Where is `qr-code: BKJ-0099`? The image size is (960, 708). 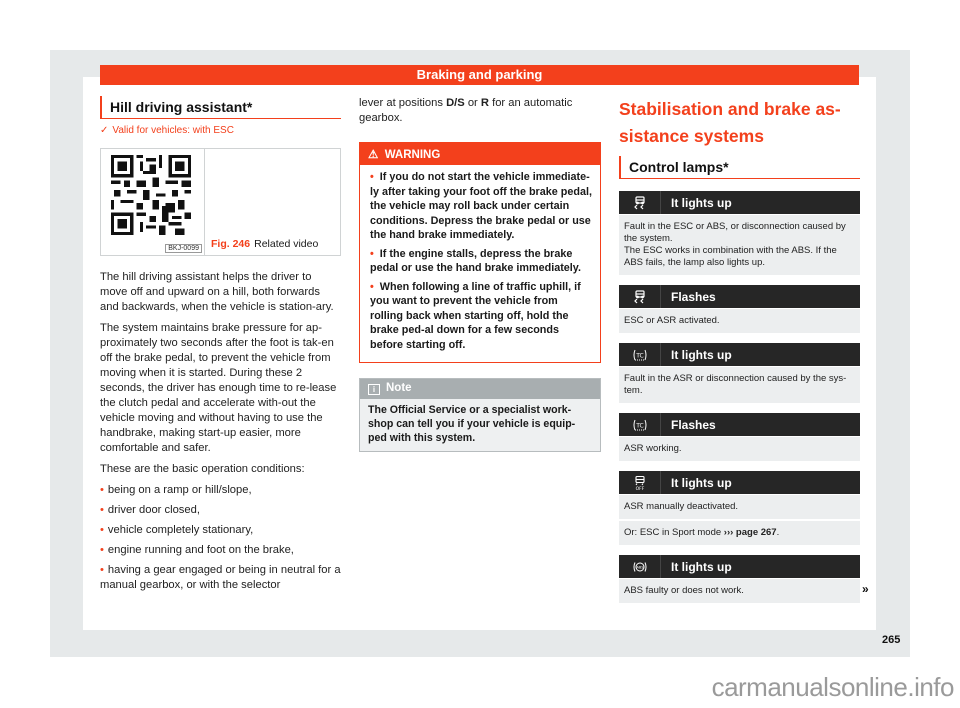 qr-code: BKJ-0099 is located at coordinates (153, 202).